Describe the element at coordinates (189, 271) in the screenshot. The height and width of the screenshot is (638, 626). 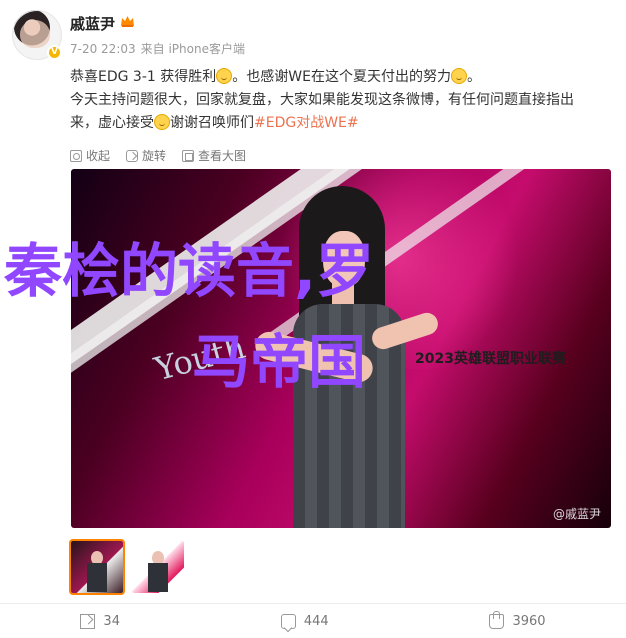
I see `overlay-text-line-1: 秦桧的读音,罗` at that location.